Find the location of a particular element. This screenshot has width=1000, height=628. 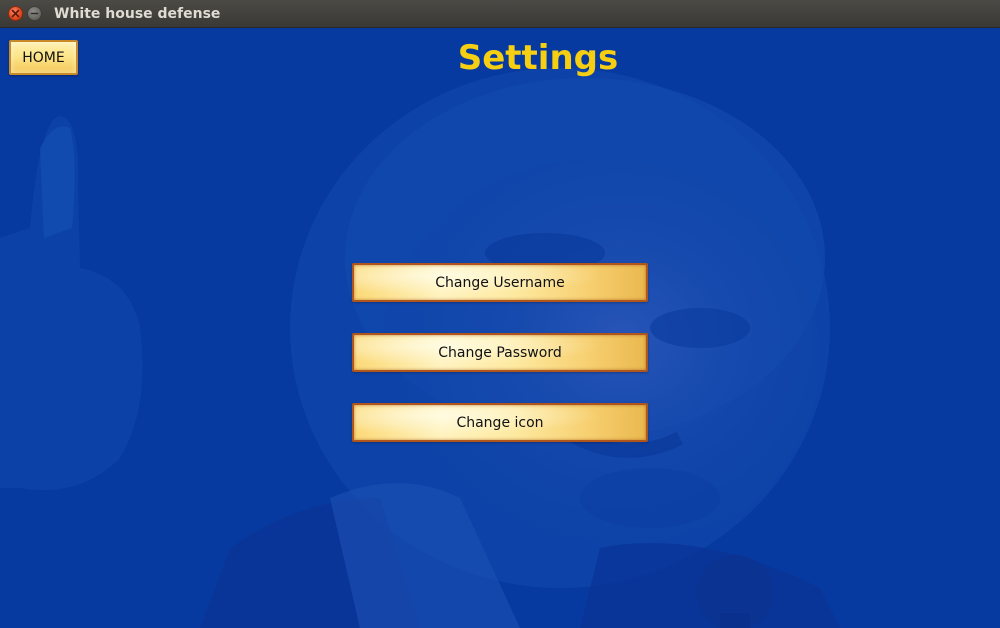

page-title: Settings is located at coordinates (538, 58).